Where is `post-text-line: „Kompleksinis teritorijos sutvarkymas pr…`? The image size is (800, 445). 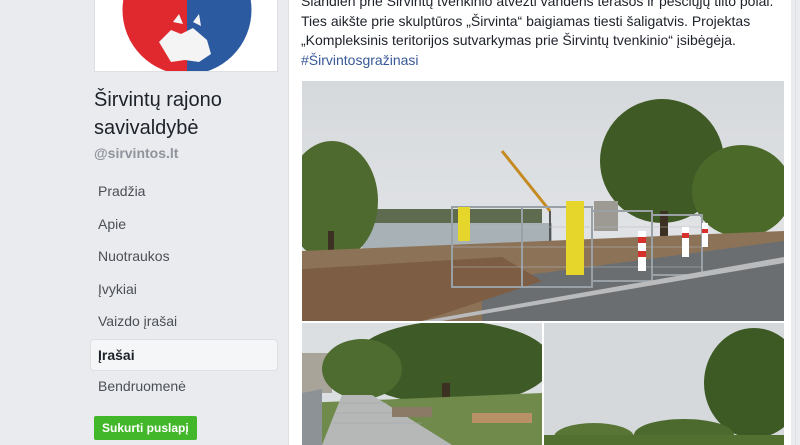
post-text-line: „Kompleksinis teritorijos sutvarkymas pr… is located at coordinates (518, 40).